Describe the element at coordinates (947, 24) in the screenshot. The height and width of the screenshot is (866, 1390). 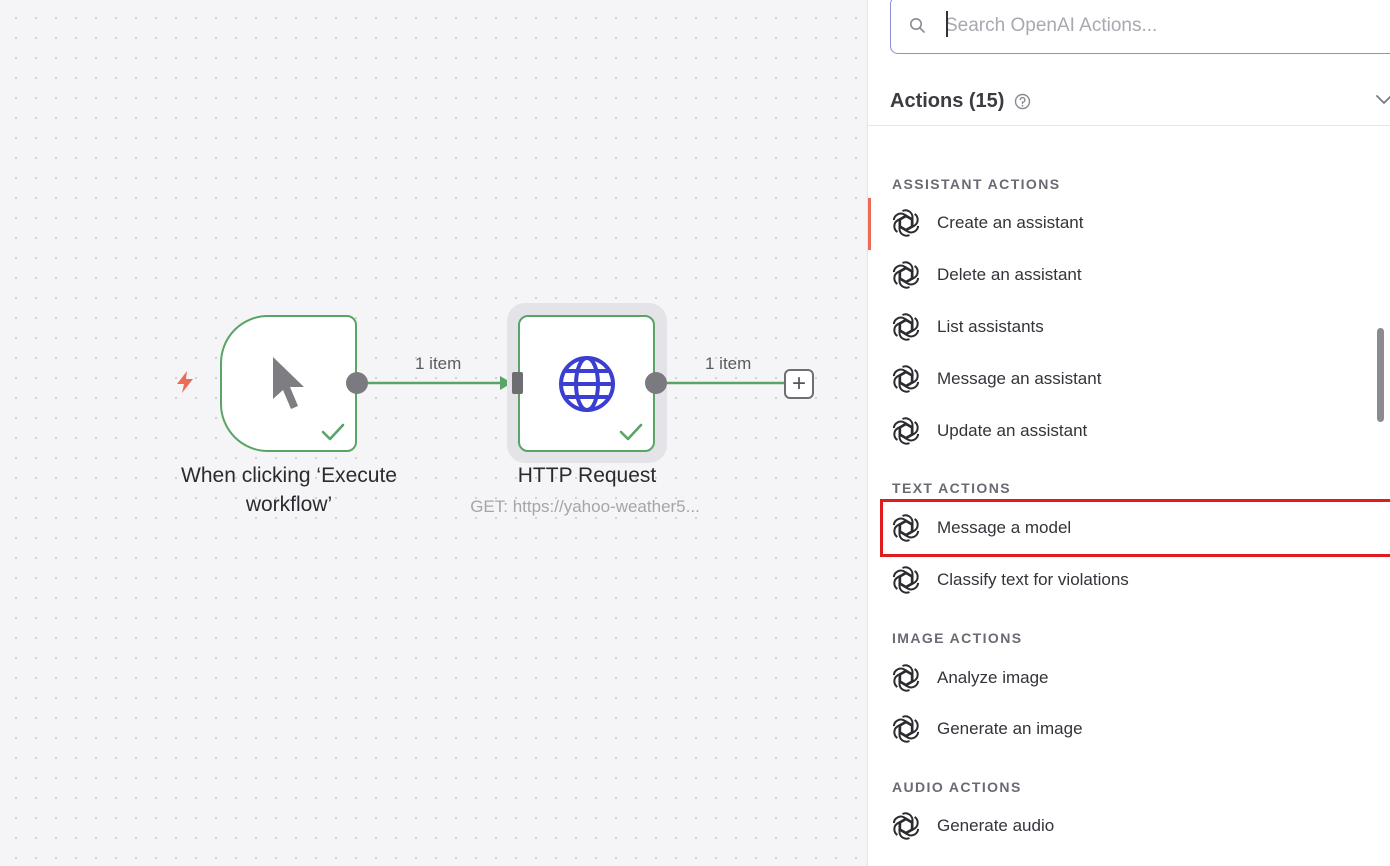
I see `text-caret` at that location.